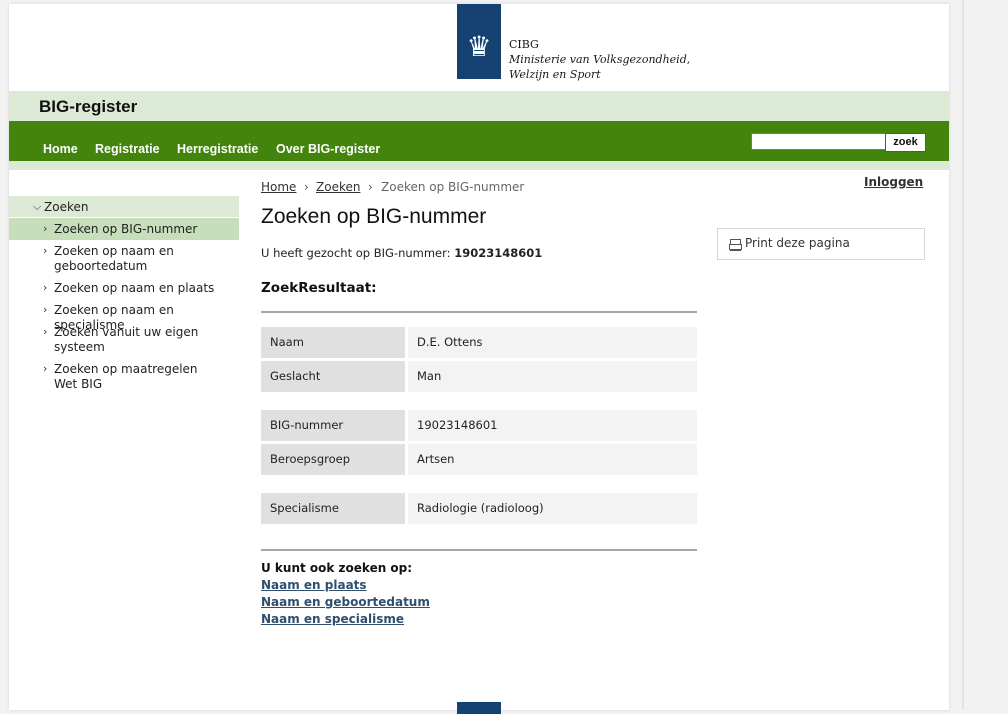  Describe the element at coordinates (905, 142) in the screenshot. I see `search-button: zoek` at that location.